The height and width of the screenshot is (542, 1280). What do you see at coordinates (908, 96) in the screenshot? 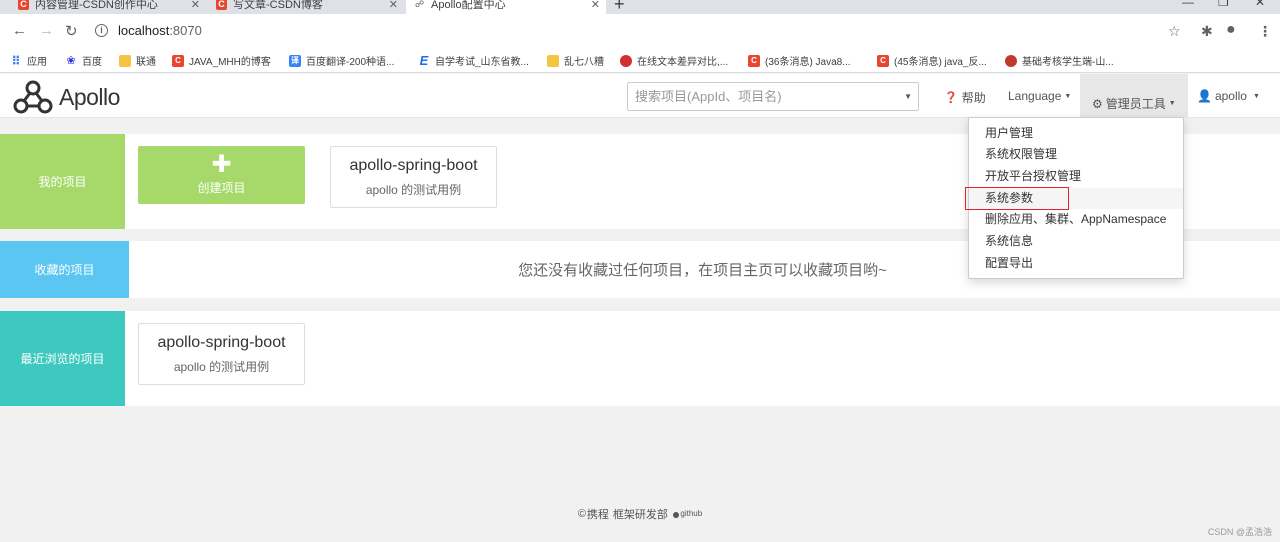
I see `chevron-down-icon: ▼` at bounding box center [908, 96].